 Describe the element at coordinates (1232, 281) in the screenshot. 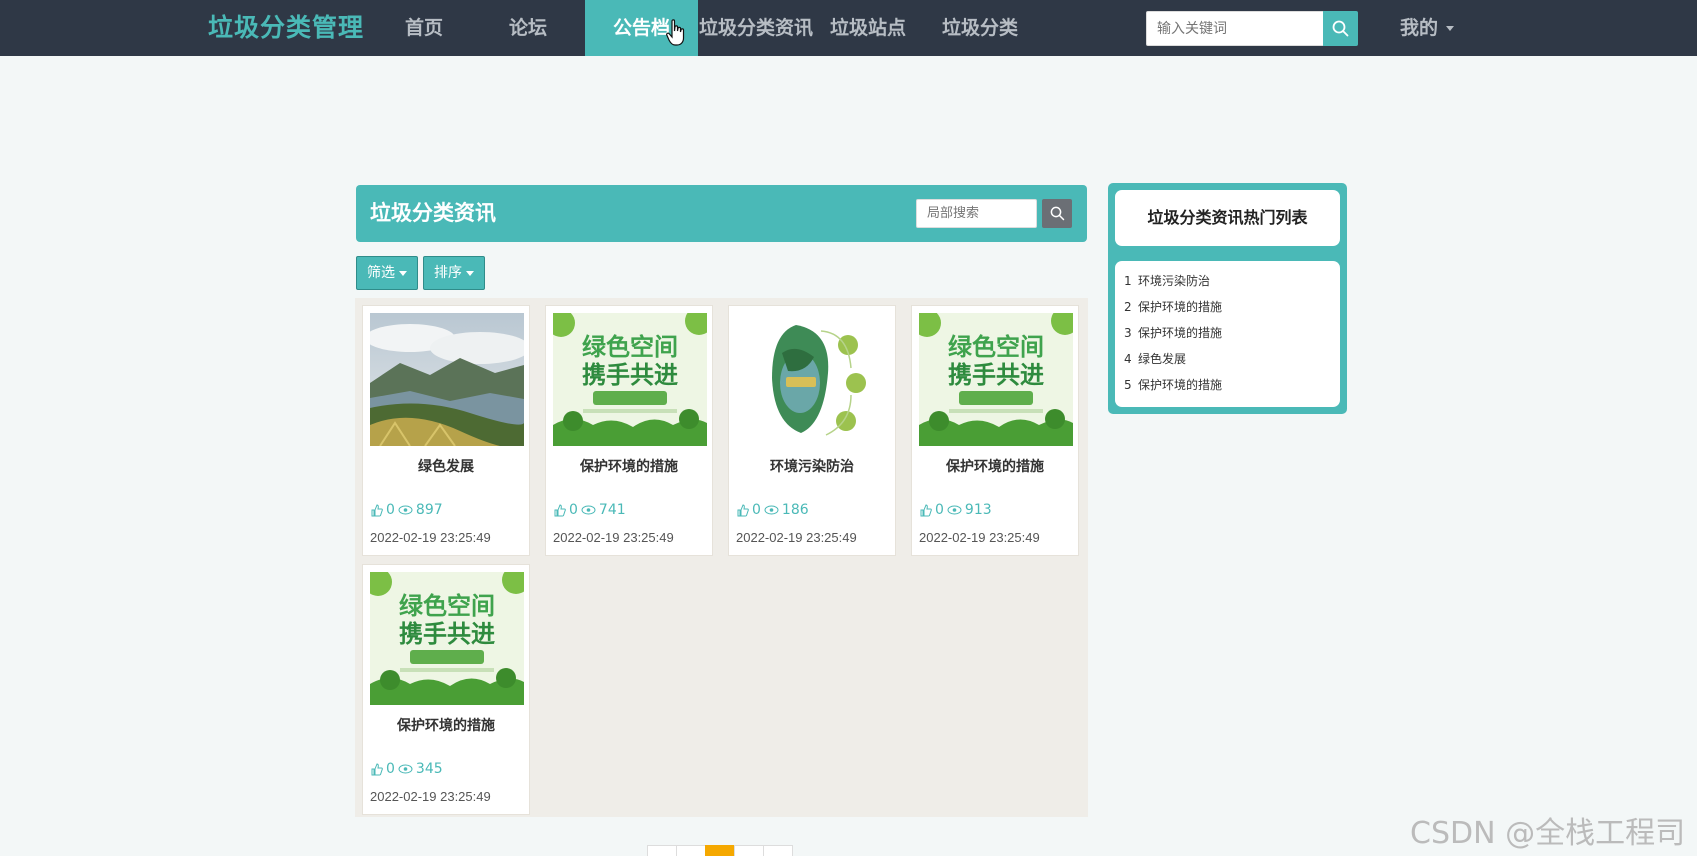

I see `hot-list-item: 1 环境污染防治` at that location.